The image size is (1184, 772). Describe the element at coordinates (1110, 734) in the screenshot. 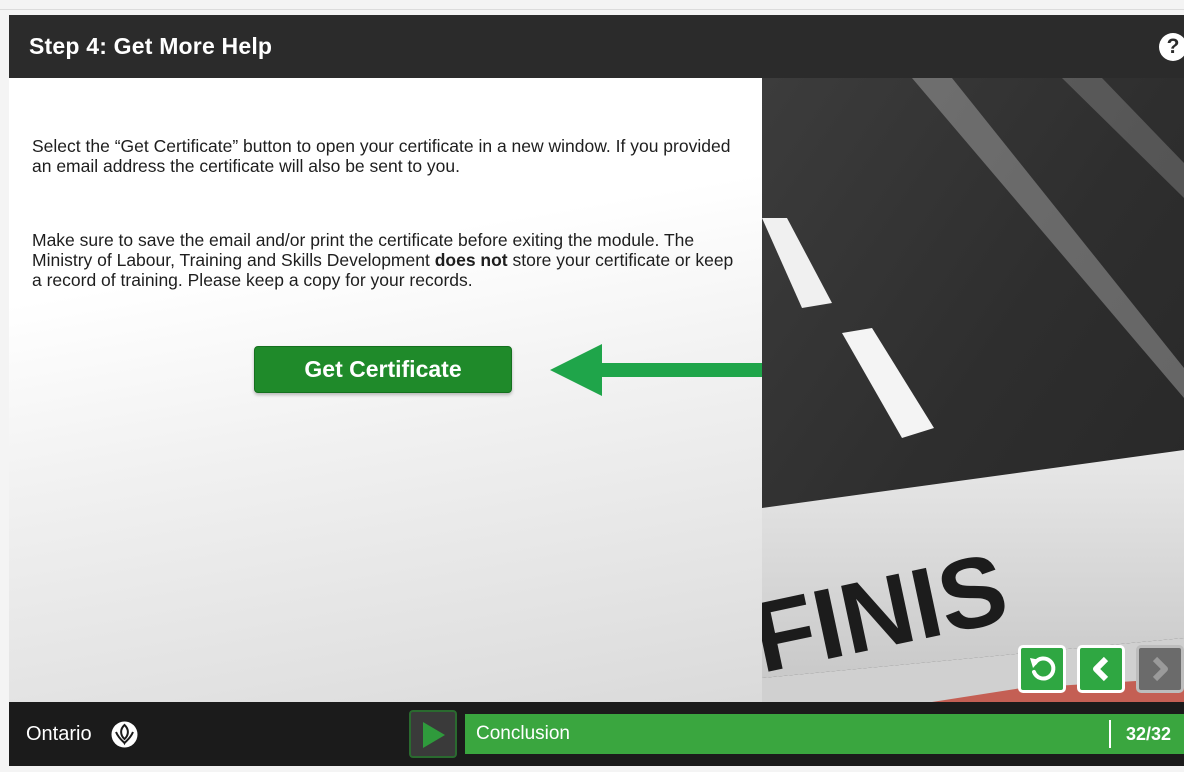

I see `progress-divider` at that location.